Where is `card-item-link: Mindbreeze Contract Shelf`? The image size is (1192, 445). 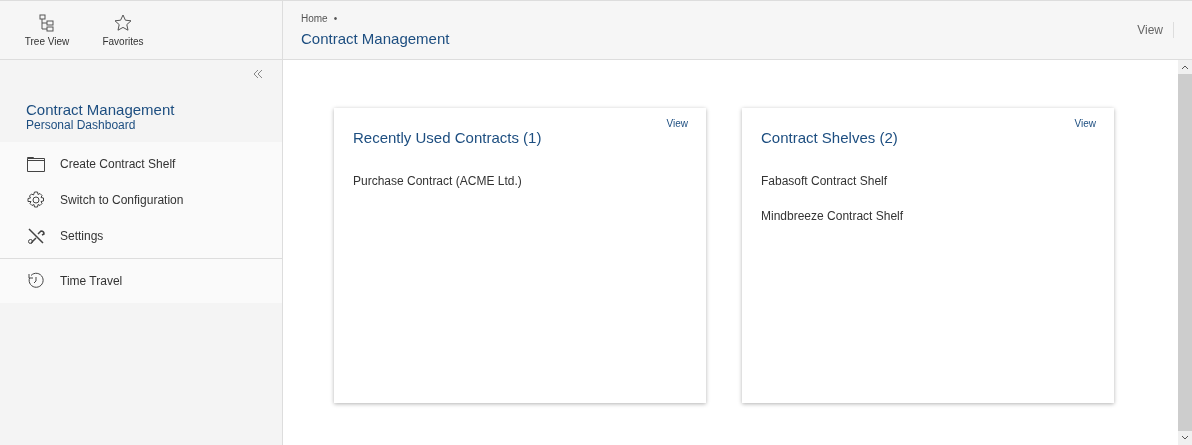
card-item-link: Mindbreeze Contract Shelf is located at coordinates (832, 216).